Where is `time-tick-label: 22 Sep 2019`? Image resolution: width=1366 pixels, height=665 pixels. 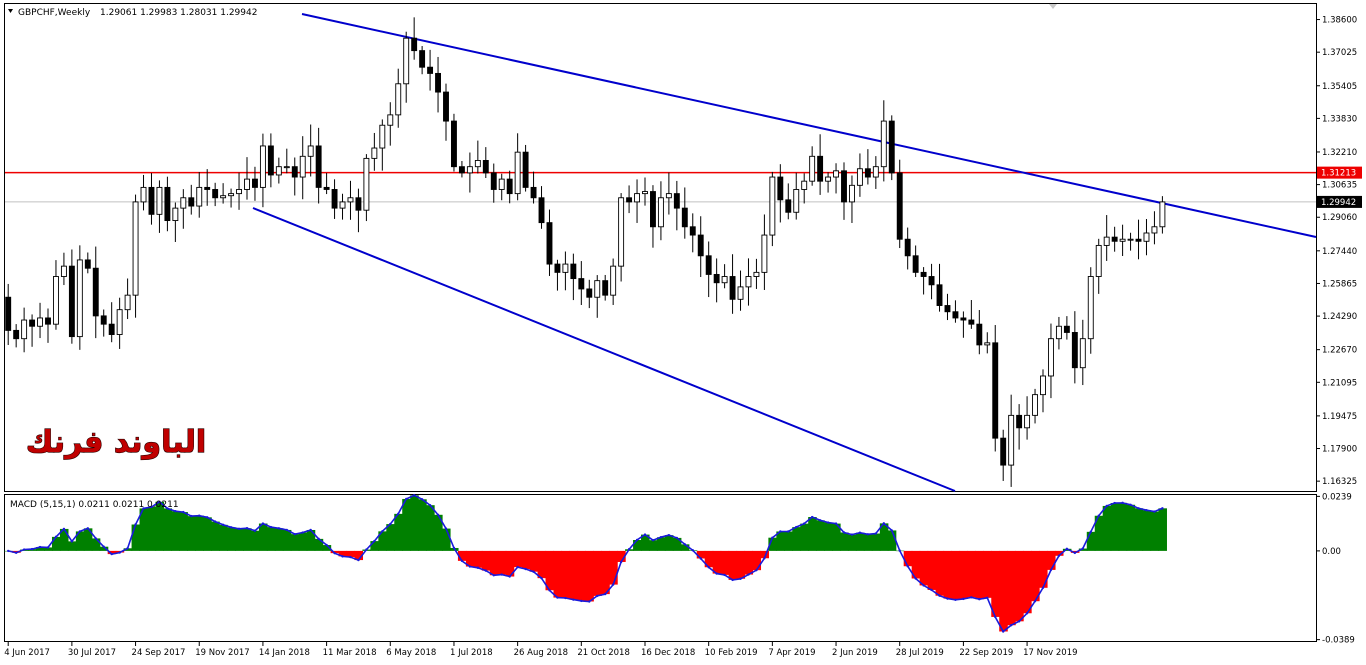 time-tick-label: 22 Sep 2019 is located at coordinates (986, 653).